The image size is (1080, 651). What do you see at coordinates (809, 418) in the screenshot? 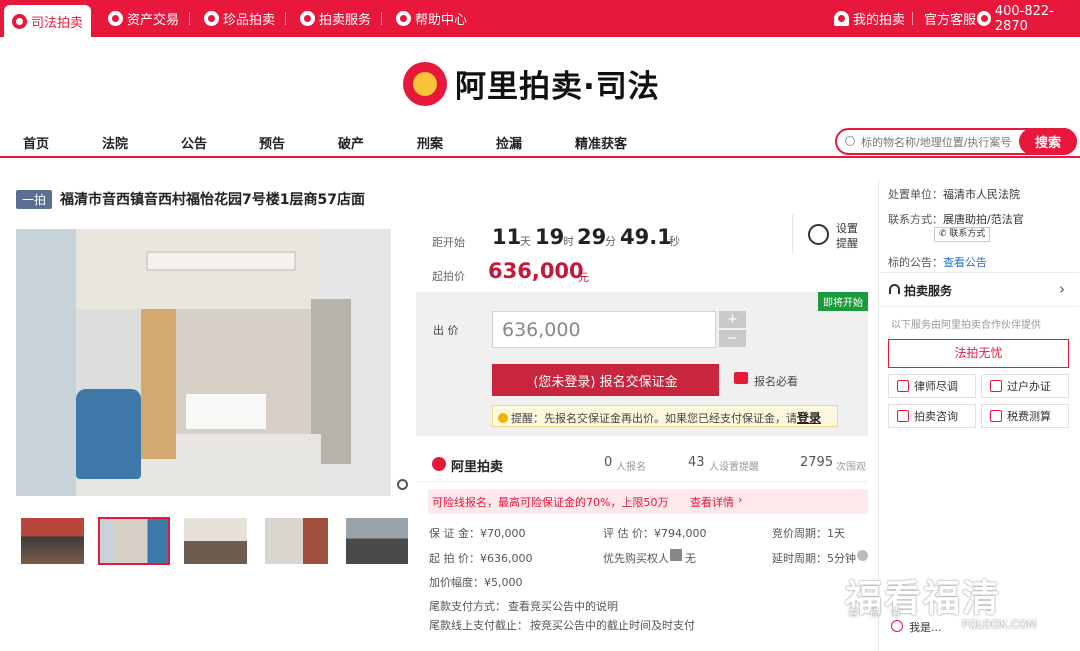
I see `login-link: 登录` at bounding box center [809, 418].